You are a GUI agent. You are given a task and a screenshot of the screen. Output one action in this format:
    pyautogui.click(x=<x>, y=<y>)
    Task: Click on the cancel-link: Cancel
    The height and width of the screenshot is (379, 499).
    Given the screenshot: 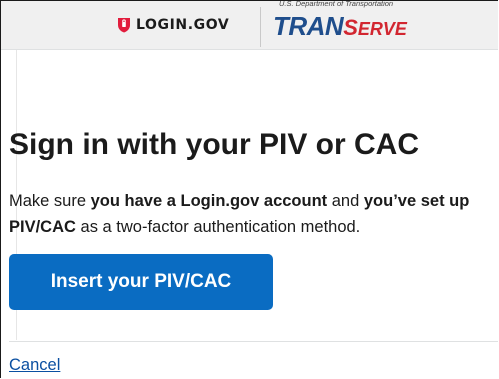 What is the action you would take?
    pyautogui.click(x=34, y=365)
    